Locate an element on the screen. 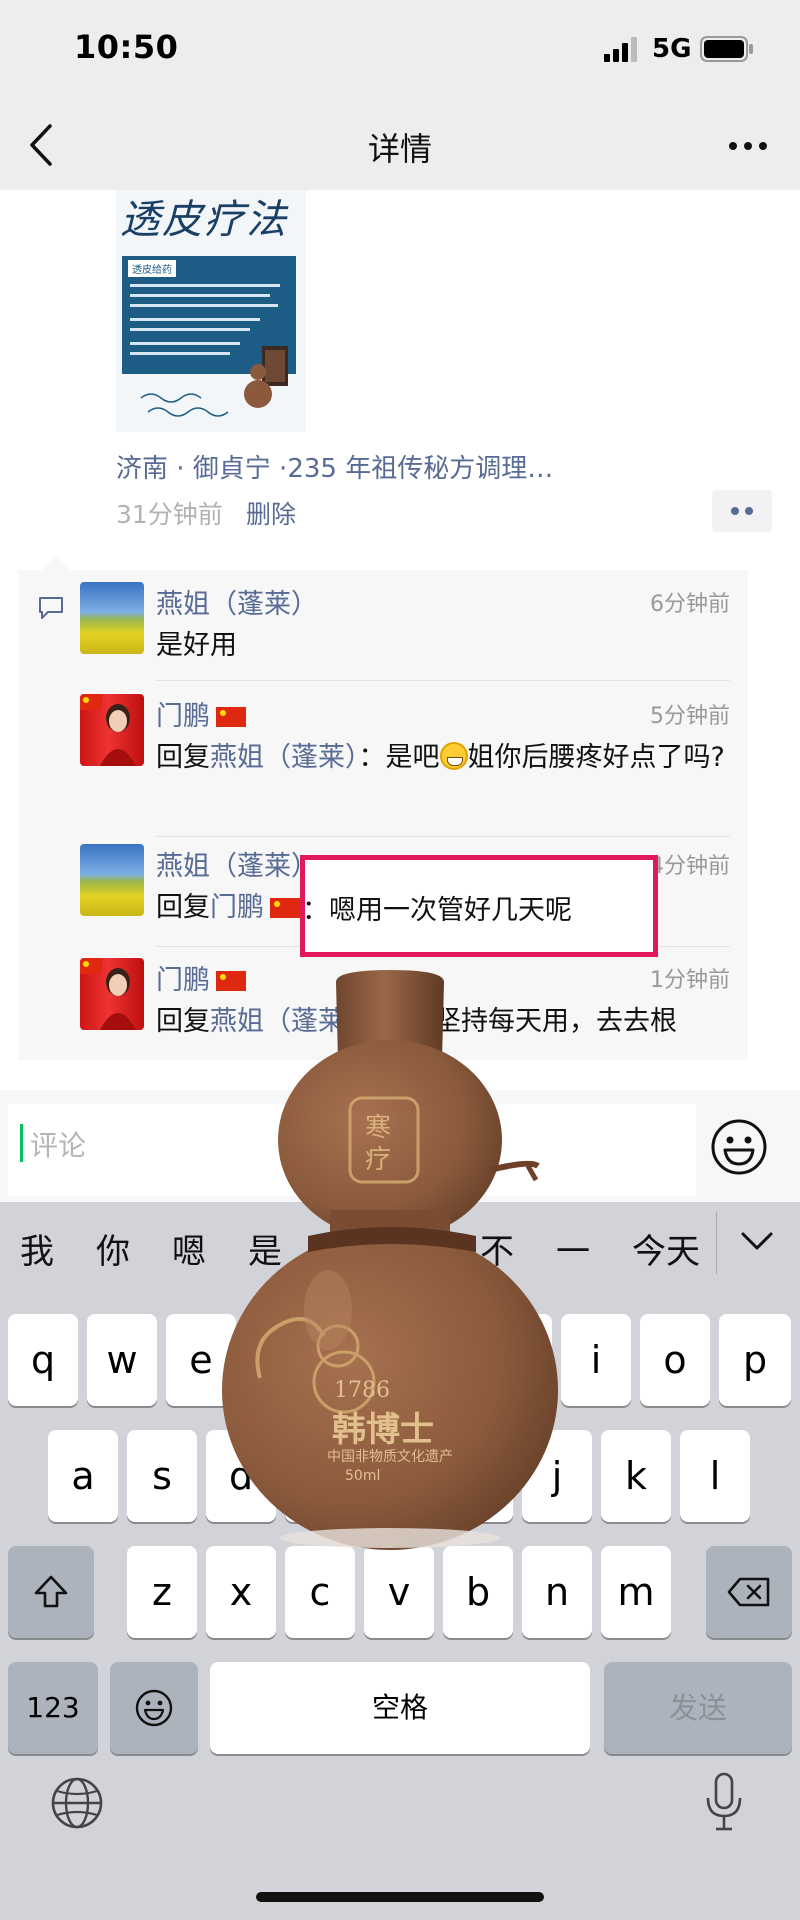 The image size is (800, 1920). space-key: 空格 is located at coordinates (400, 1708).